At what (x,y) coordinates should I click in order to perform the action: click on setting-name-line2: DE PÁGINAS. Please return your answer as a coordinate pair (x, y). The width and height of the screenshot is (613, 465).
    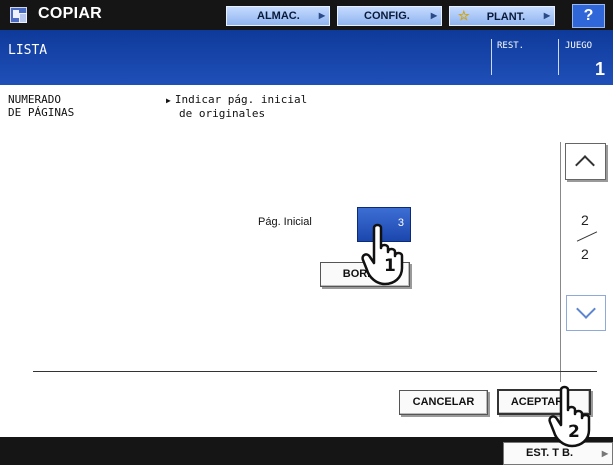
    Looking at the image, I should click on (41, 112).